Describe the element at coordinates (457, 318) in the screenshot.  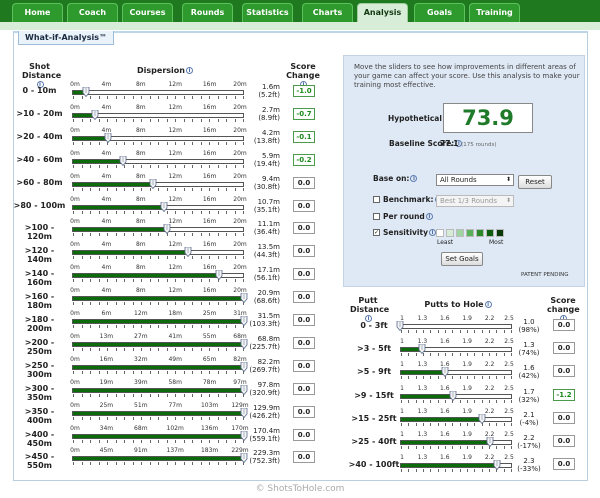
I see `putt-tick-labels: 1 1.3 1.6 1.9 2.2 2.5` at that location.